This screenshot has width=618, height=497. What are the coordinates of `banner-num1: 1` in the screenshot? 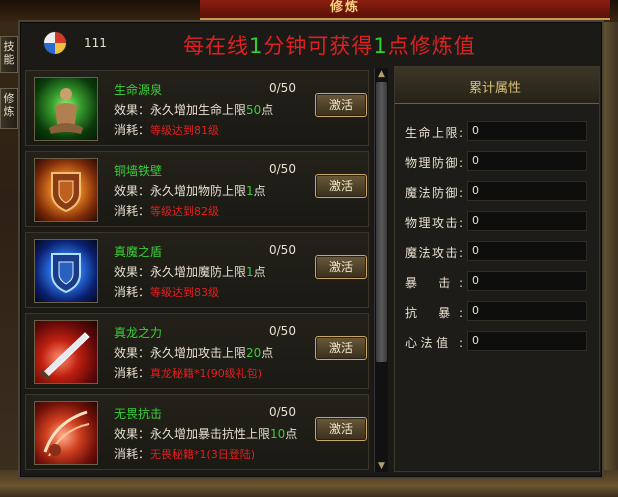 It's located at (256, 46).